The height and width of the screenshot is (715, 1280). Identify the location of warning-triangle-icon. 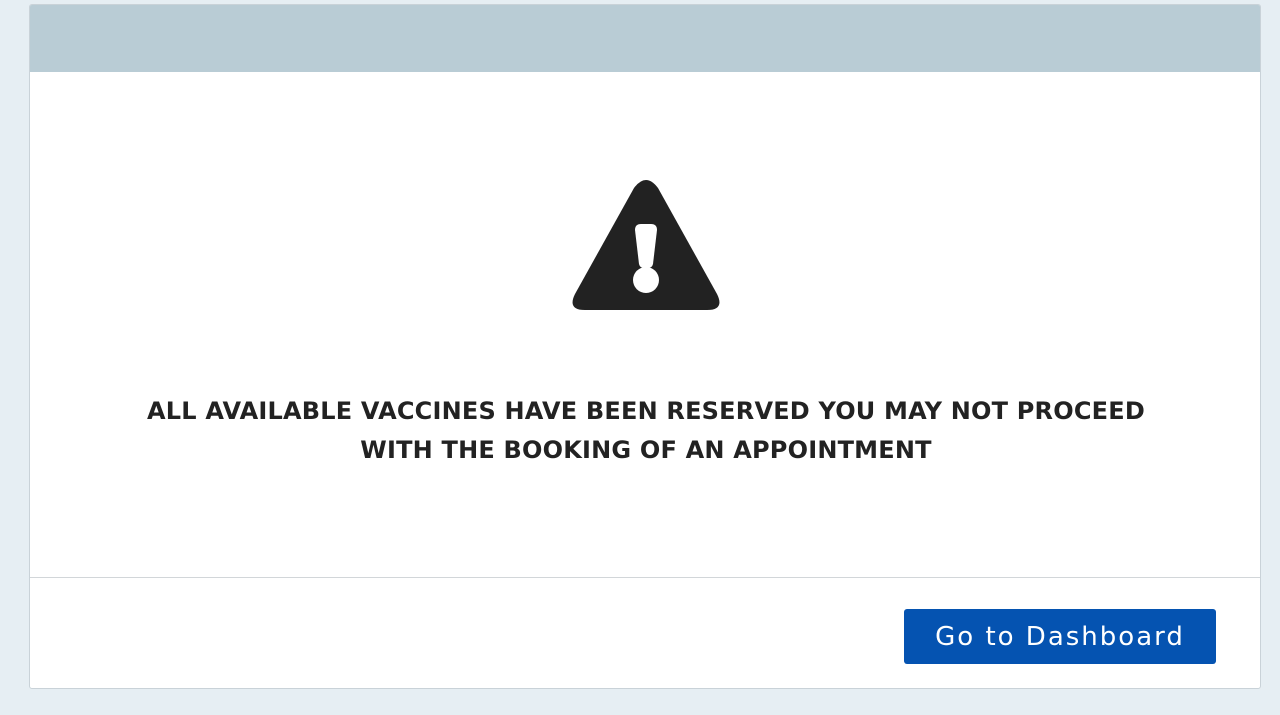
(646, 245).